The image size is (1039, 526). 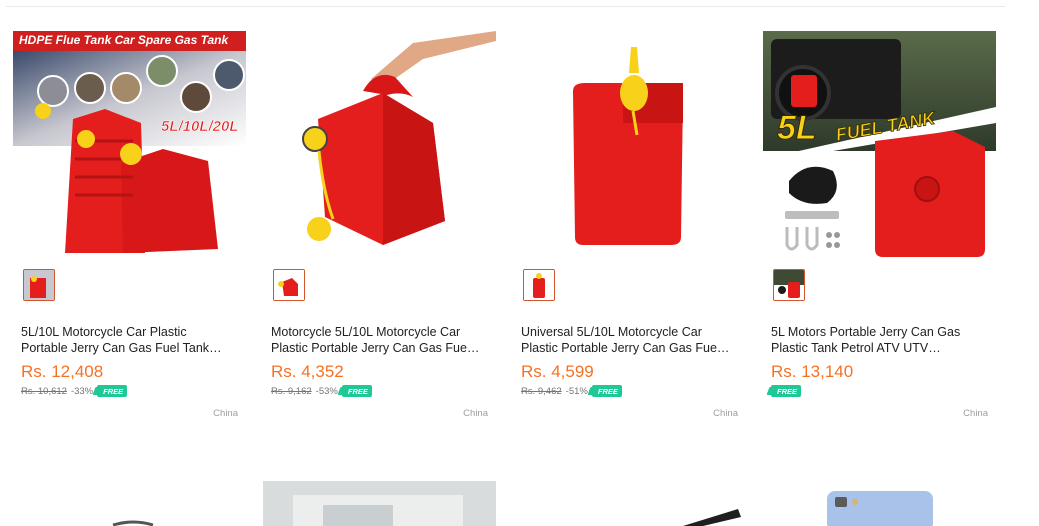 I want to click on banner-title-text: HDPE Flue Tank Car Spare Gas Tank, so click(x=124, y=40).